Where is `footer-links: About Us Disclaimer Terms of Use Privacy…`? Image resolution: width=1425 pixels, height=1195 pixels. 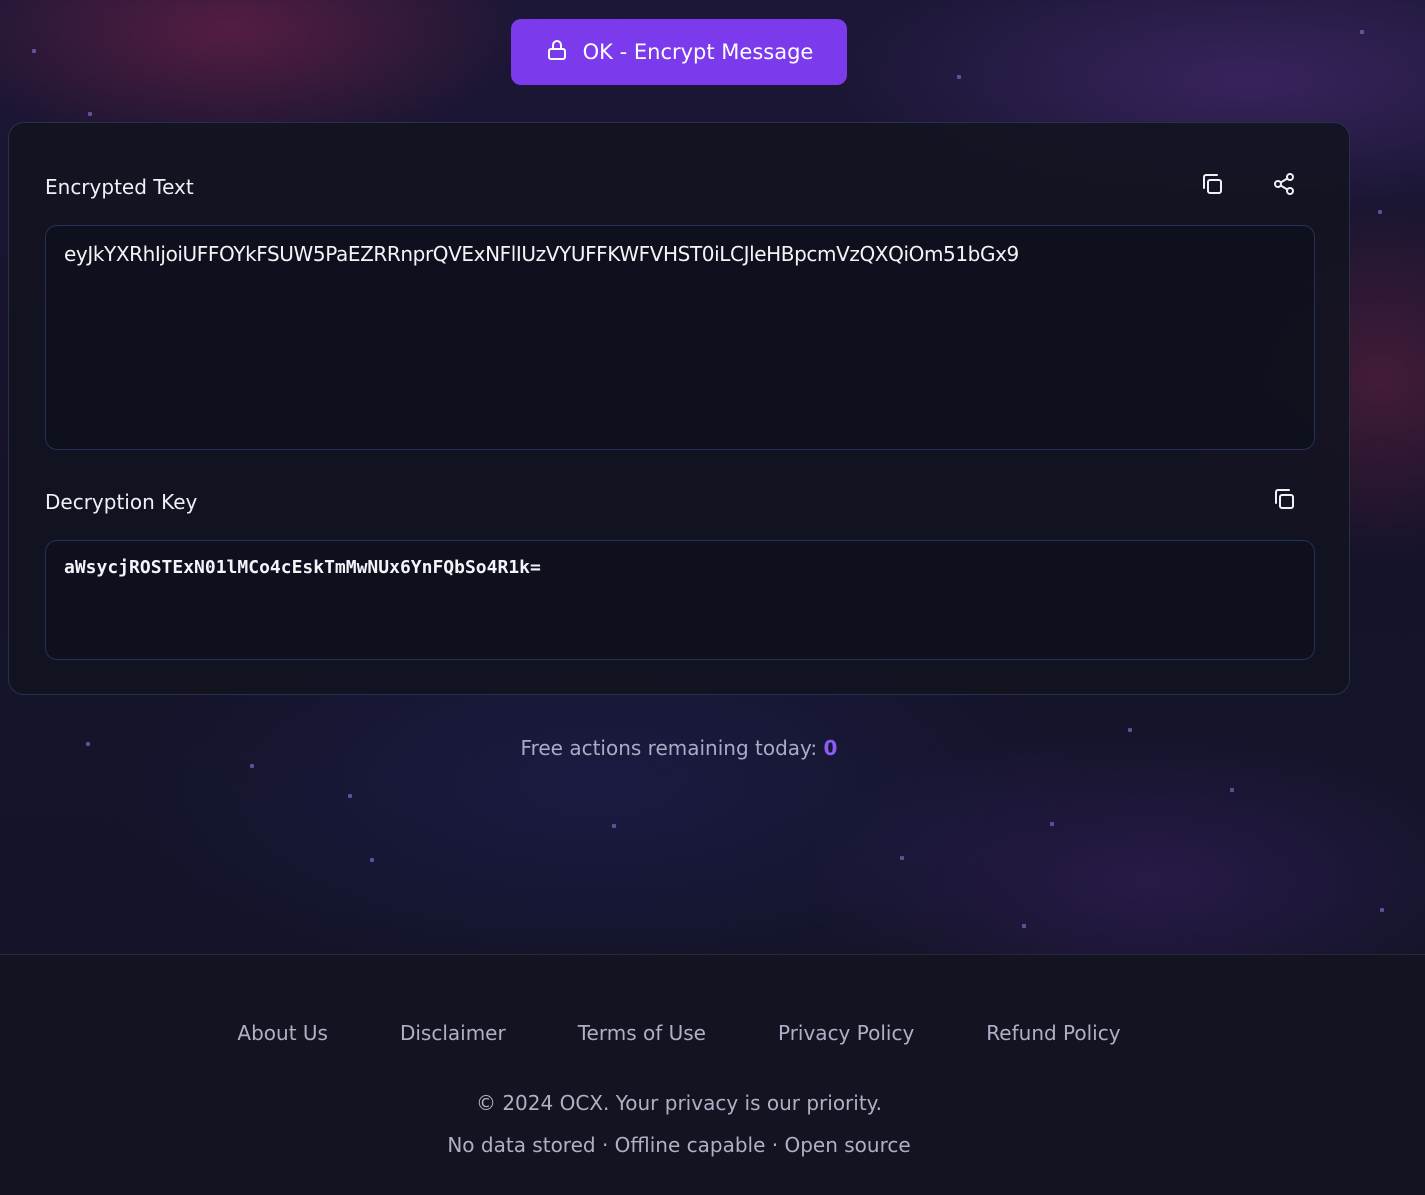
footer-links: About Us Disclaimer Terms of Use Privacy… is located at coordinates (679, 1033).